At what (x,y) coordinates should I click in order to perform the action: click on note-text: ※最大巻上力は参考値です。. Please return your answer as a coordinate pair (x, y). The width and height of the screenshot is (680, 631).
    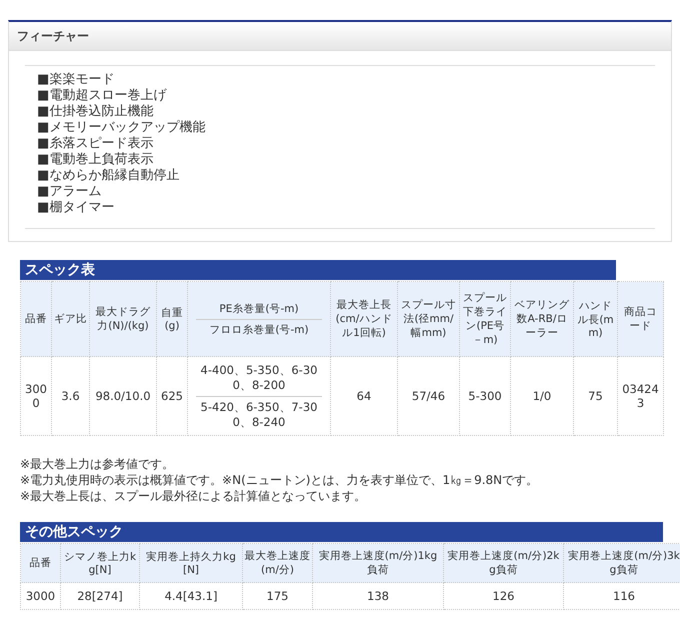
    Looking at the image, I should click on (97, 464).